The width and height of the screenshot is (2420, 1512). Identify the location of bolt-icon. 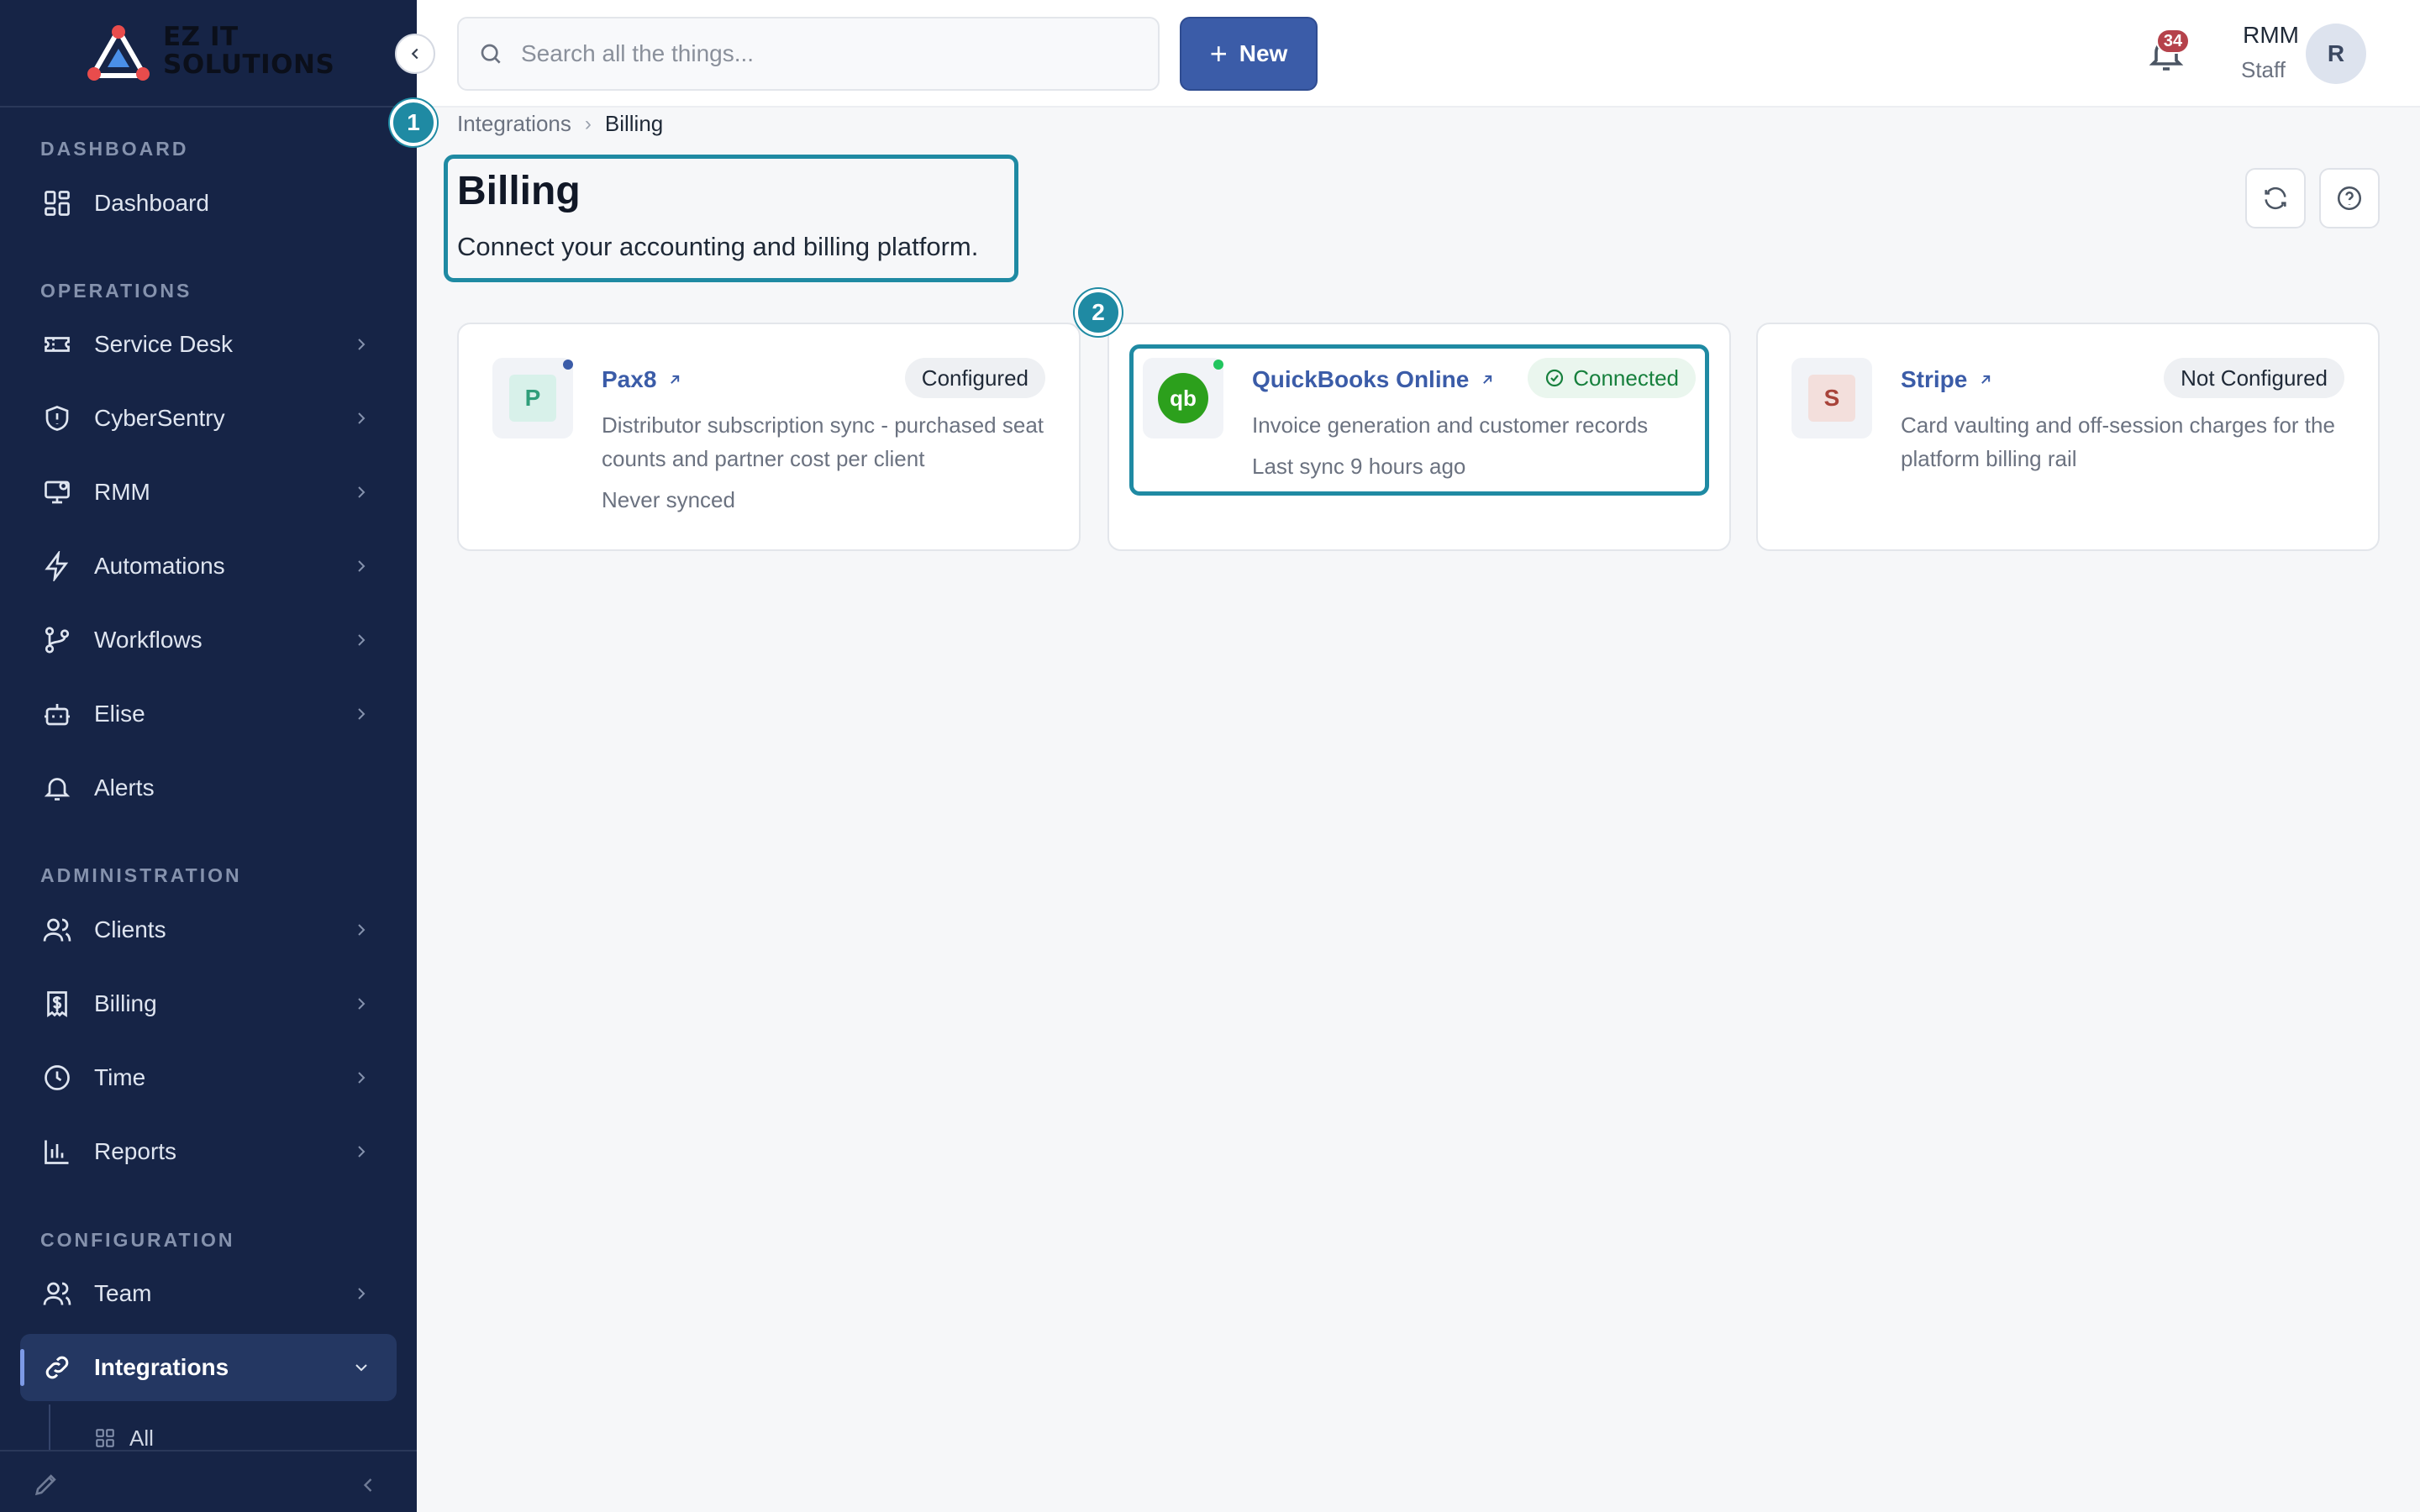
(57, 566).